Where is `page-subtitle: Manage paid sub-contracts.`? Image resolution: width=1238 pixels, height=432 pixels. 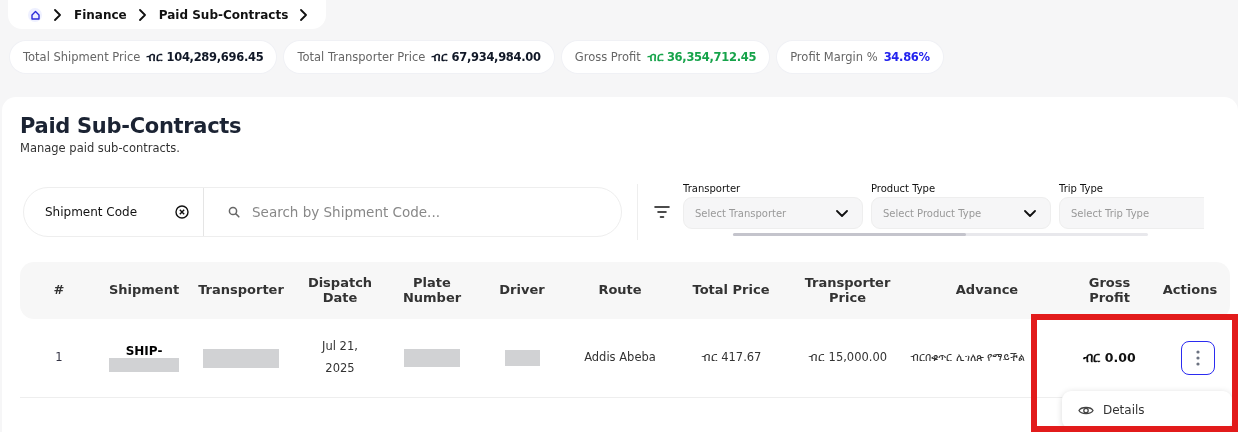
page-subtitle: Manage paid sub-contracts. is located at coordinates (100, 148).